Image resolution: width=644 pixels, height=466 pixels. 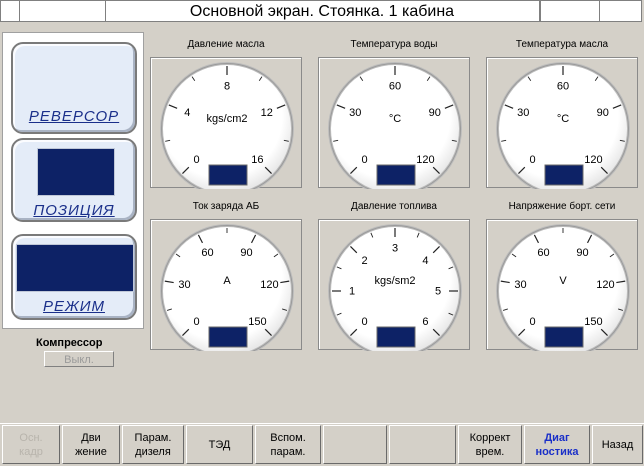 I want to click on nav-button-label: Дви жение, so click(x=91, y=444).